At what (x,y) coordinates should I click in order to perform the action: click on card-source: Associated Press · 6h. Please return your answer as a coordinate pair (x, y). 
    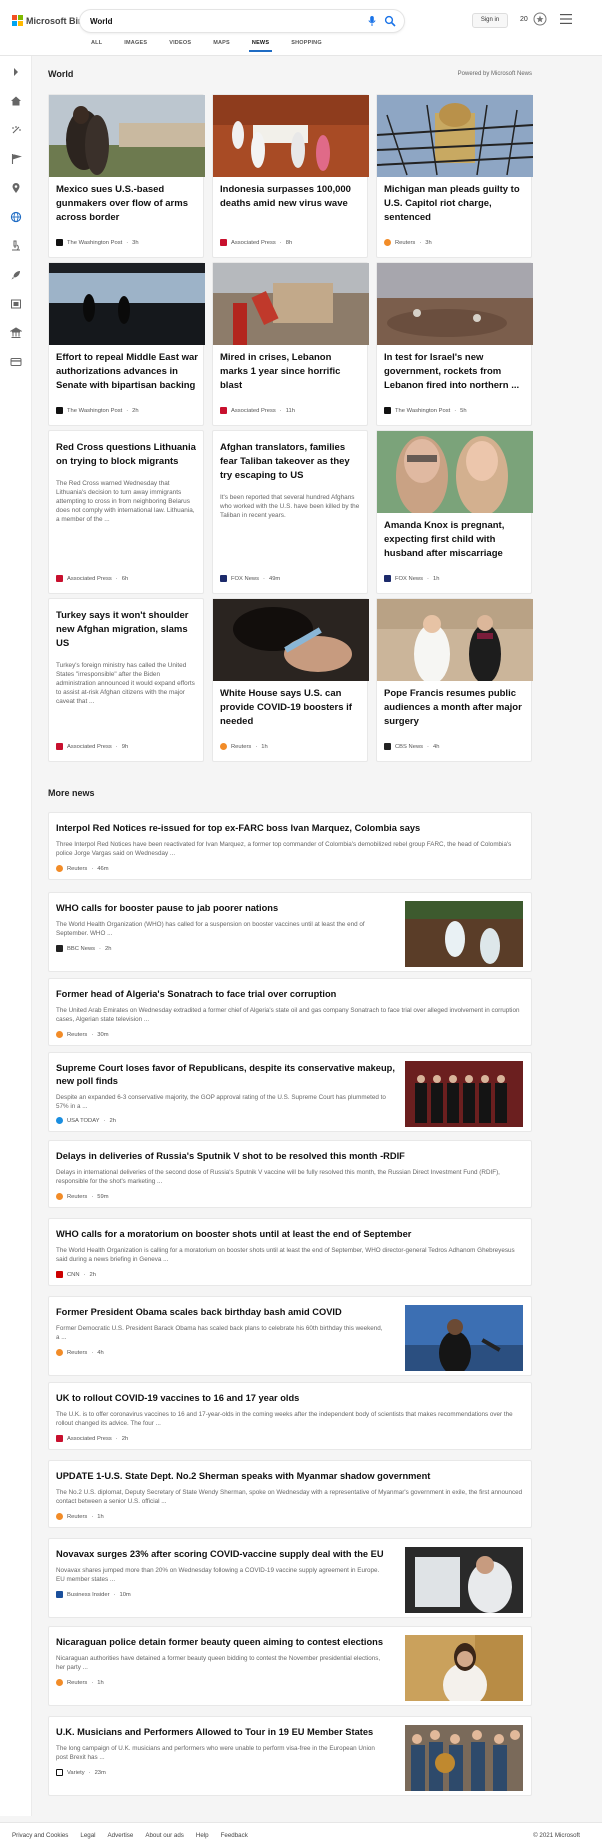
    Looking at the image, I should click on (92, 578).